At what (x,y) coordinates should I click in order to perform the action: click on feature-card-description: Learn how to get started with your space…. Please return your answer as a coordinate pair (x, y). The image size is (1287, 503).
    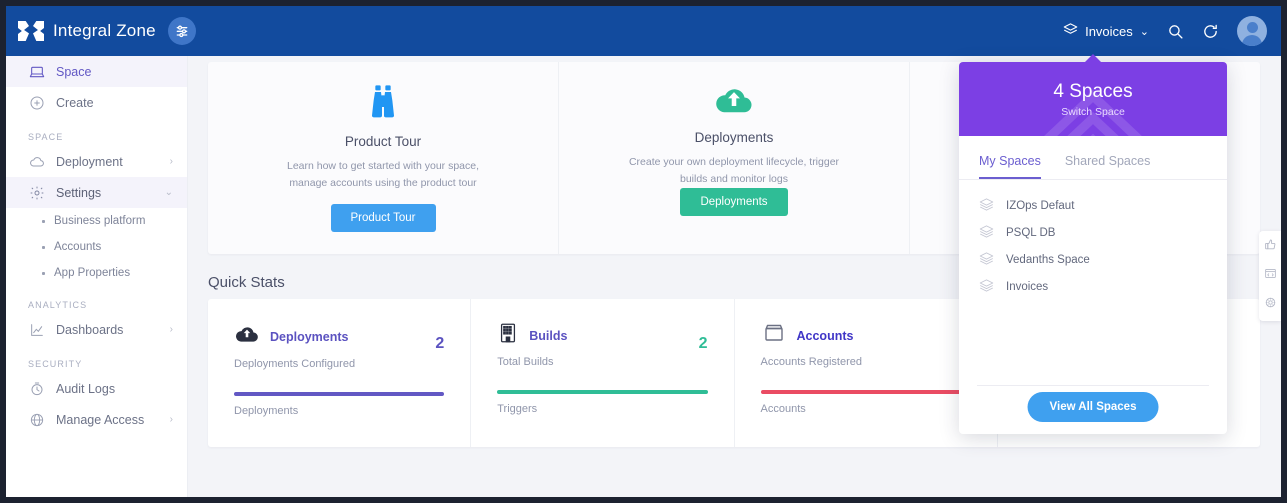
    Looking at the image, I should click on (383, 174).